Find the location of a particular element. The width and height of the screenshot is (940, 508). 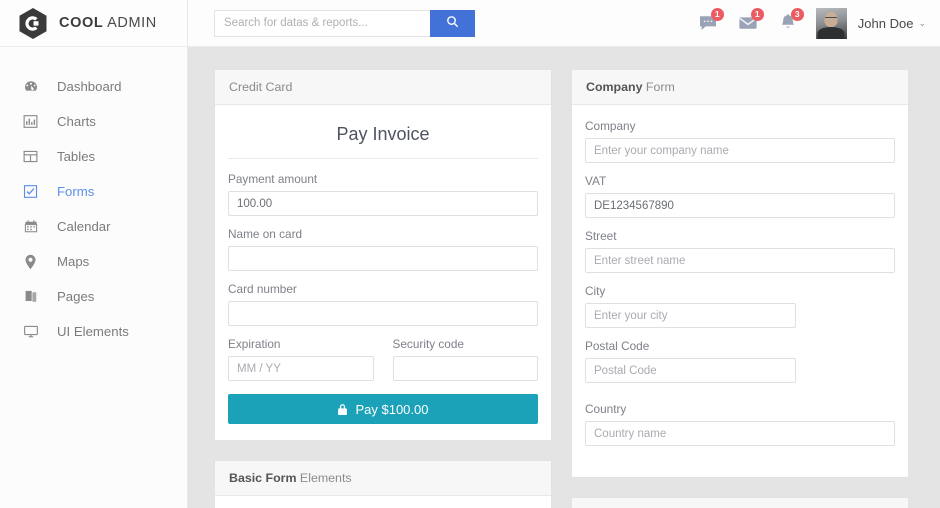

sidebar-item-calendar: Calendar is located at coordinates (93, 226).